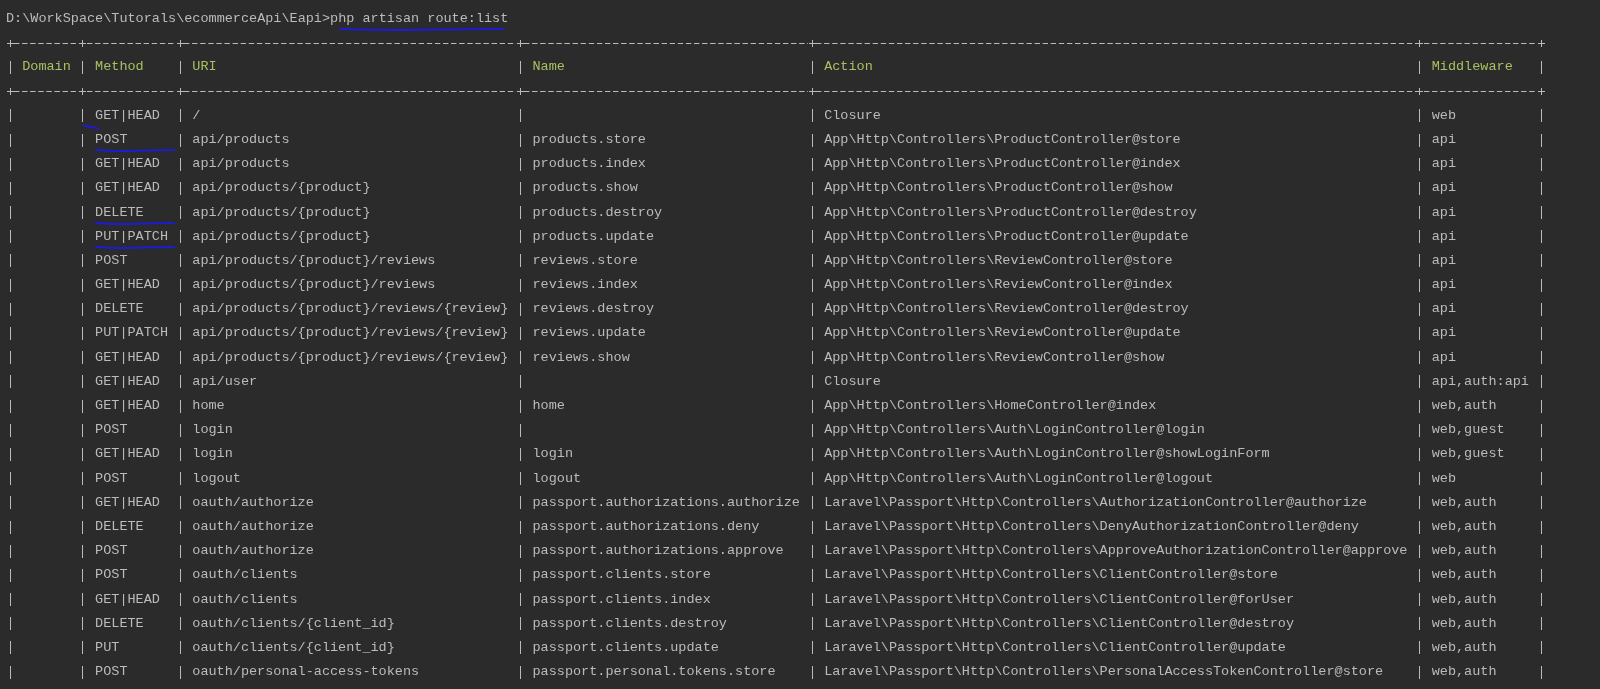  What do you see at coordinates (306, 672) in the screenshot?
I see `table-cell: oauth/personal-access-tokens` at bounding box center [306, 672].